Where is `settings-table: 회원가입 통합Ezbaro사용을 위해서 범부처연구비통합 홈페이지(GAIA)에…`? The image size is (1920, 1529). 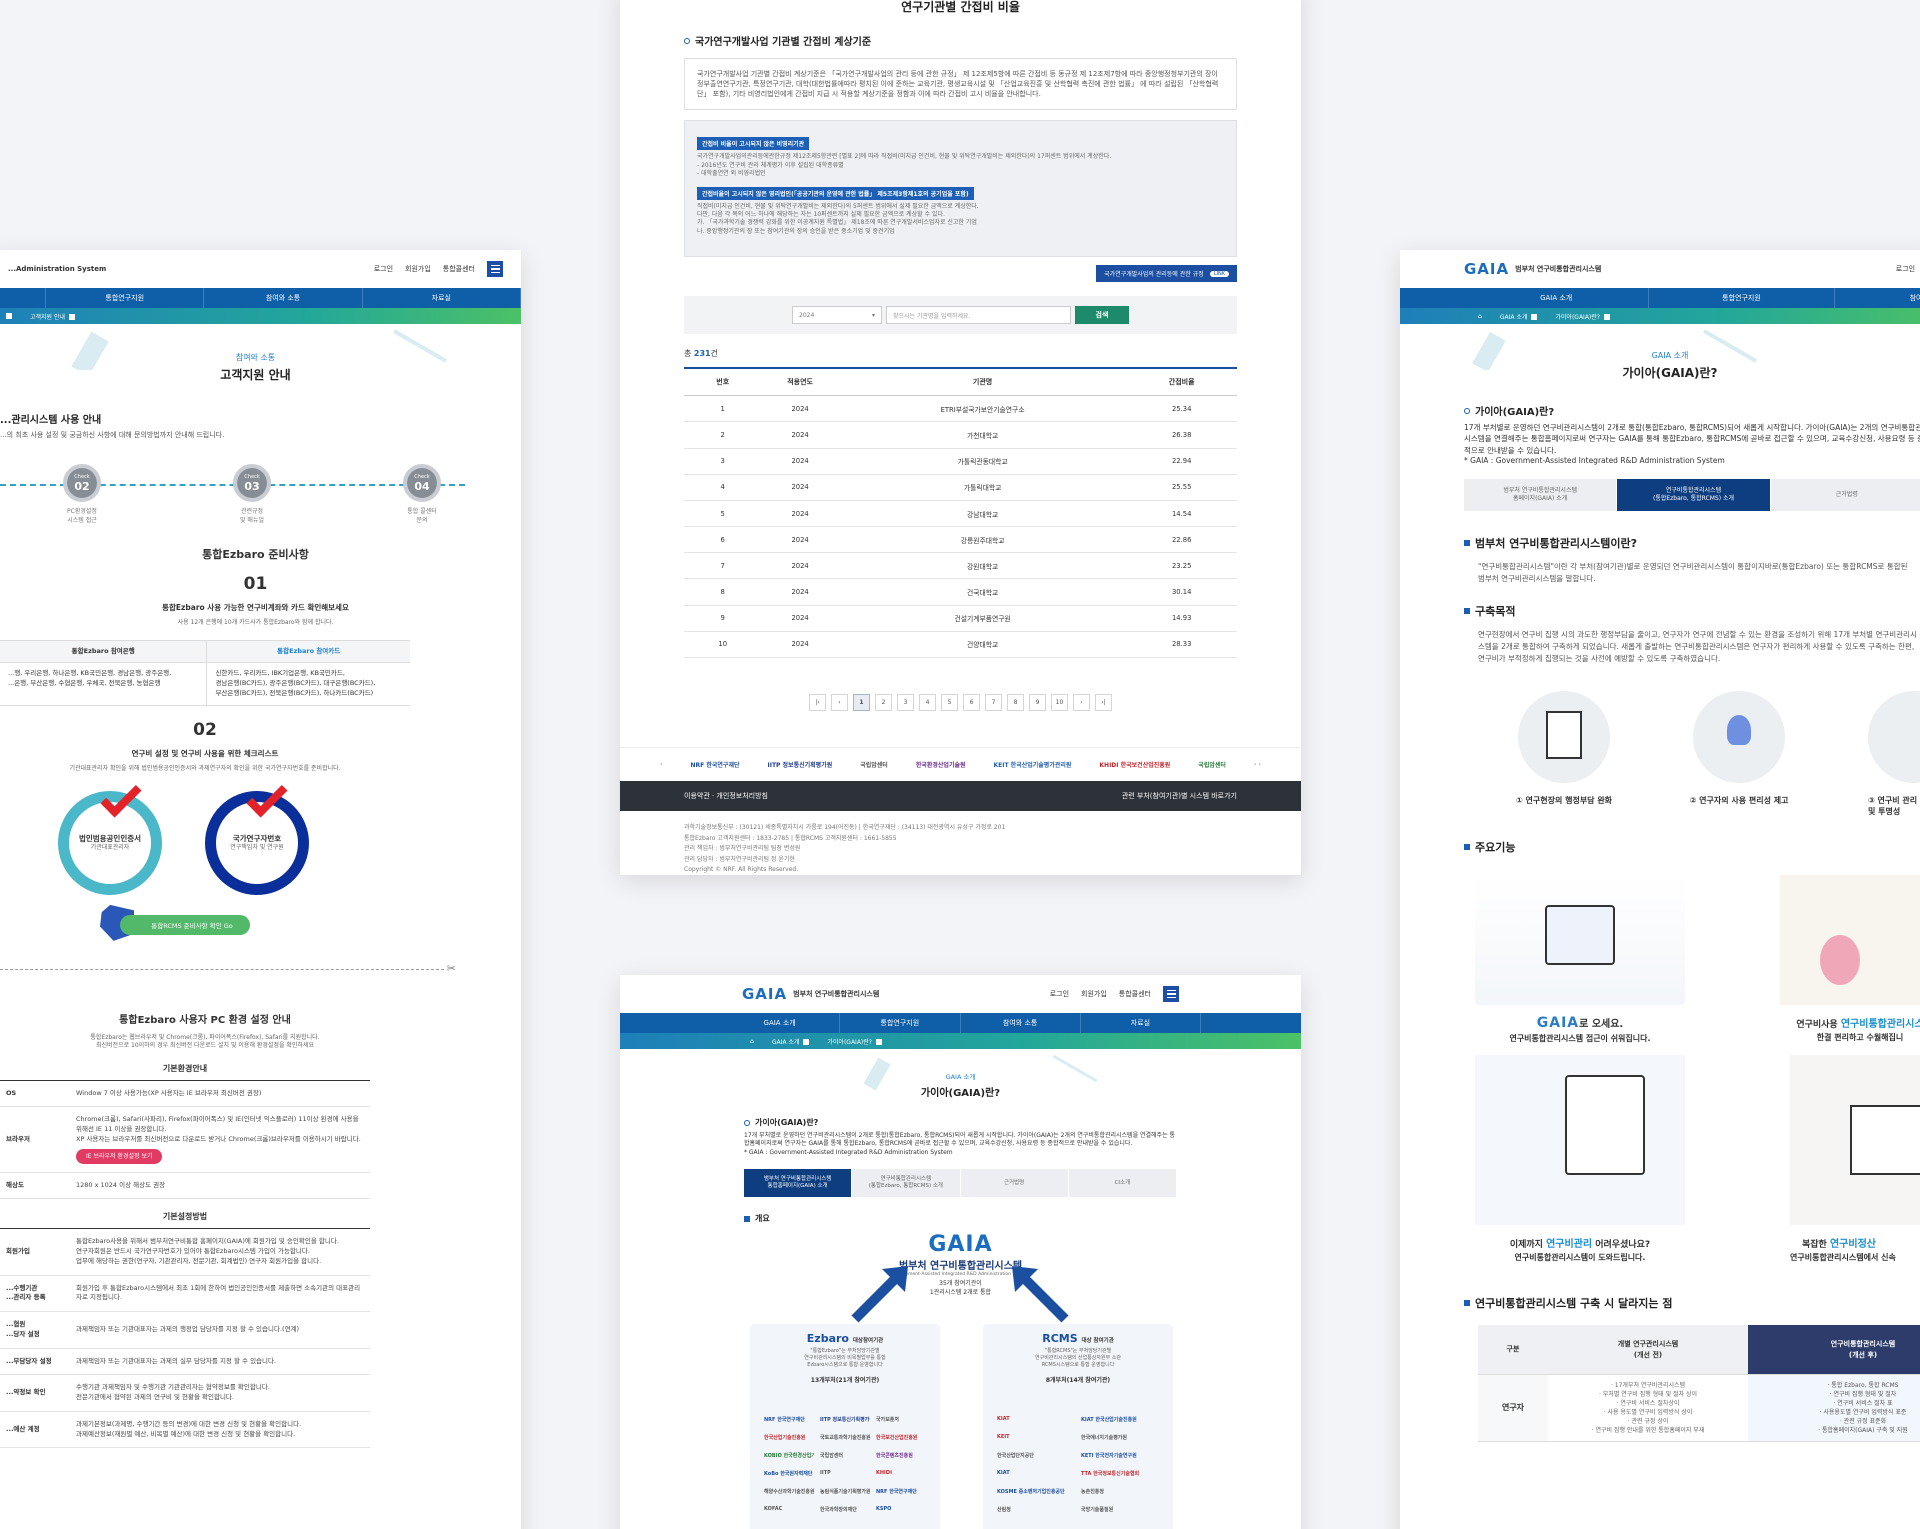 settings-table: 회원가입 통합Ezbaro사용을 위해서 범부처연구비통합 홈페이지(GAIA)에… is located at coordinates (185, 1339).